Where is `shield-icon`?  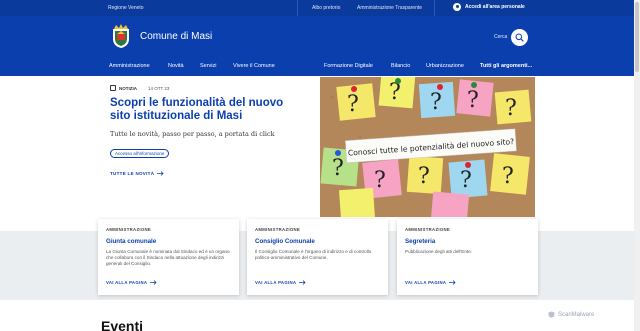 shield-icon is located at coordinates (551, 314).